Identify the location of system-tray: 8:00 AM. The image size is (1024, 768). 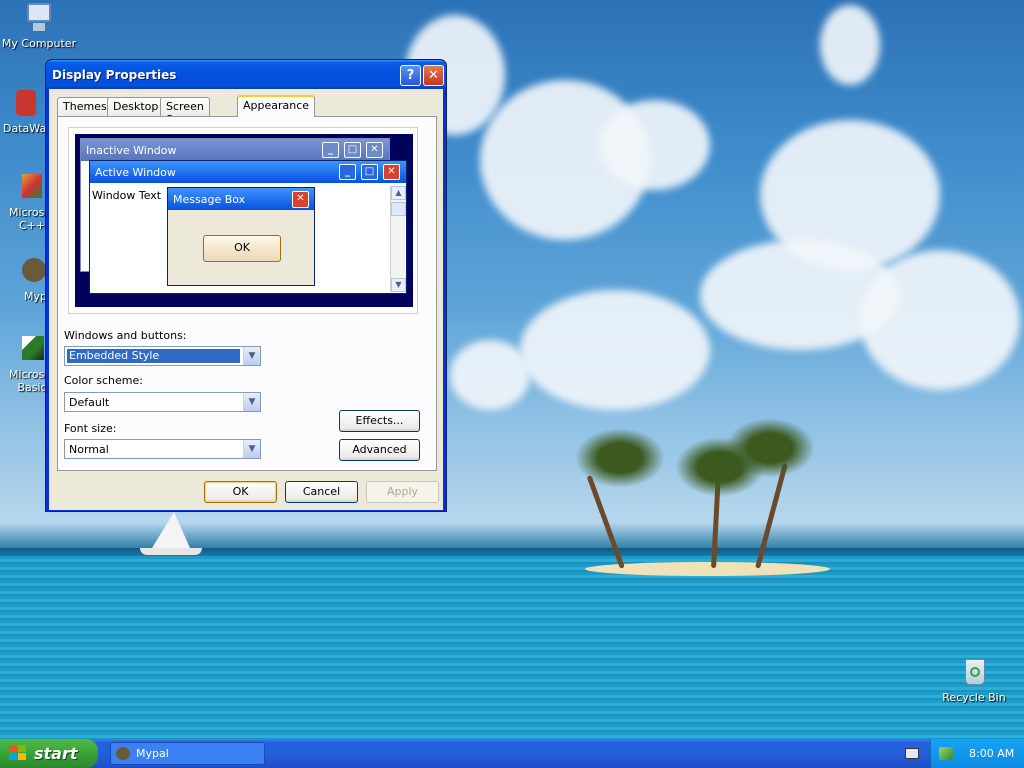
(977, 753).